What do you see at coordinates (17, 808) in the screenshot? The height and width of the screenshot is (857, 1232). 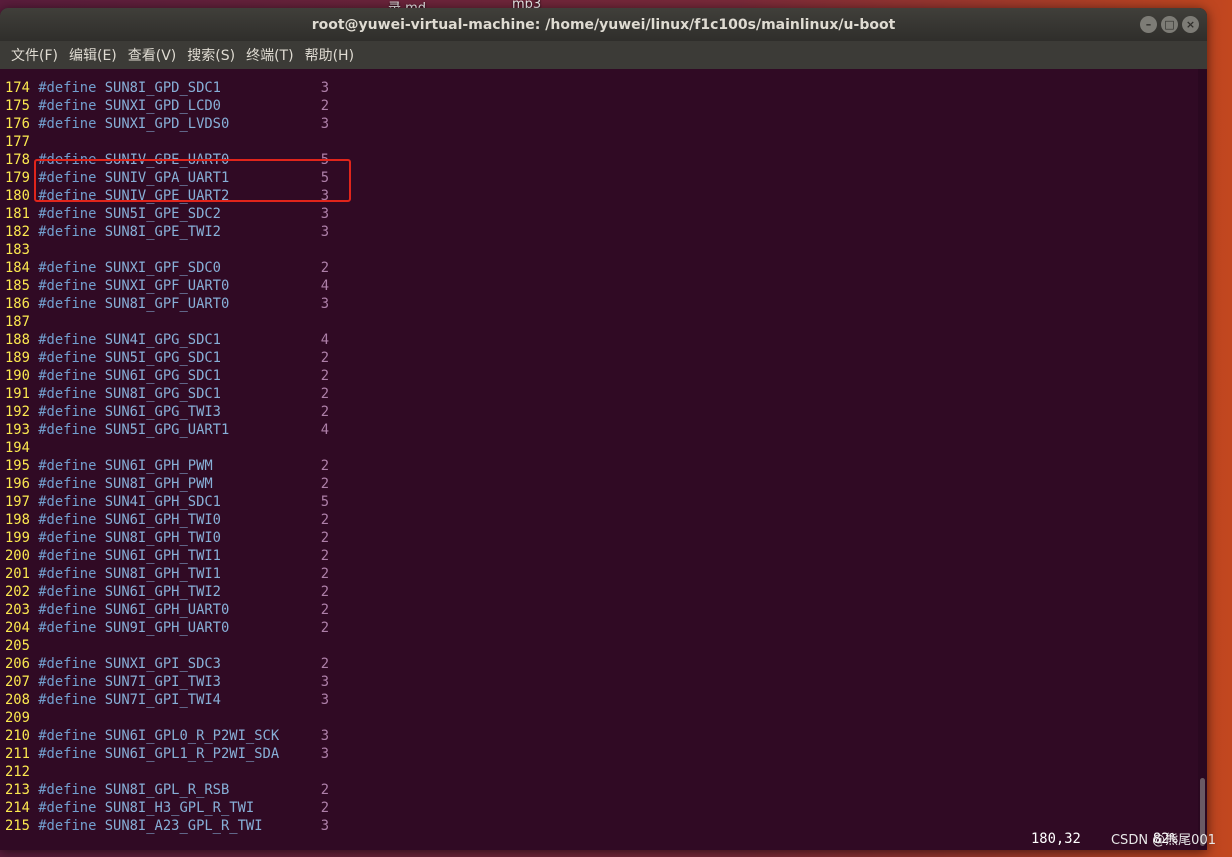 I see `line-number: 214` at bounding box center [17, 808].